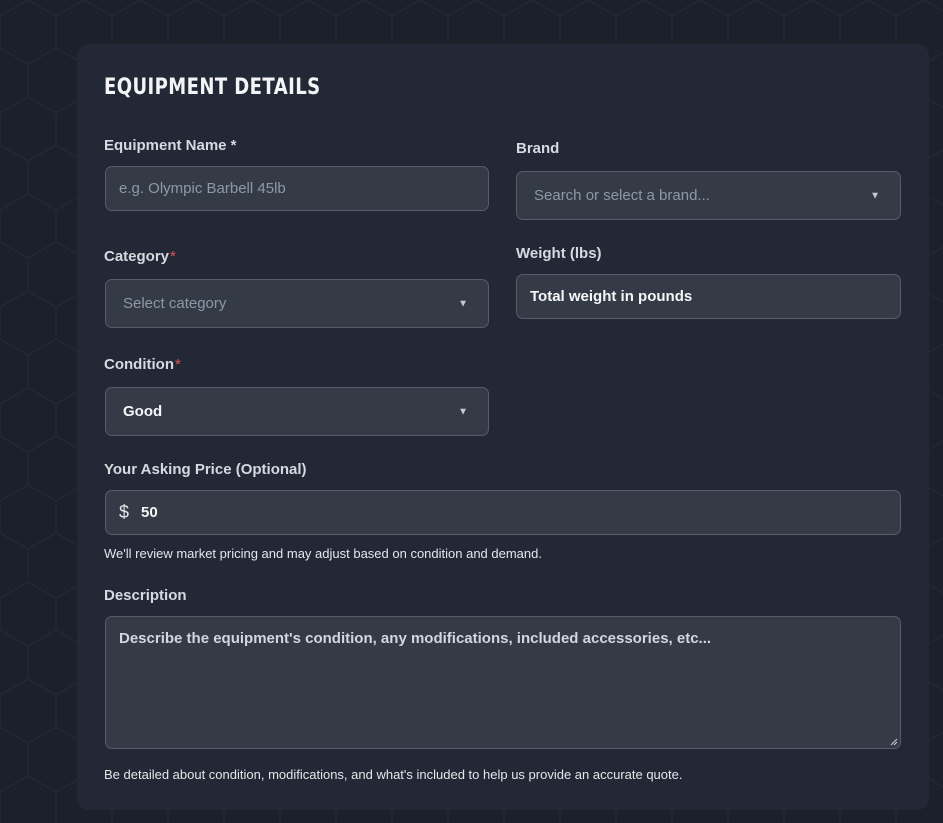 The height and width of the screenshot is (823, 943). I want to click on asking-price-value: 50, so click(149, 512).